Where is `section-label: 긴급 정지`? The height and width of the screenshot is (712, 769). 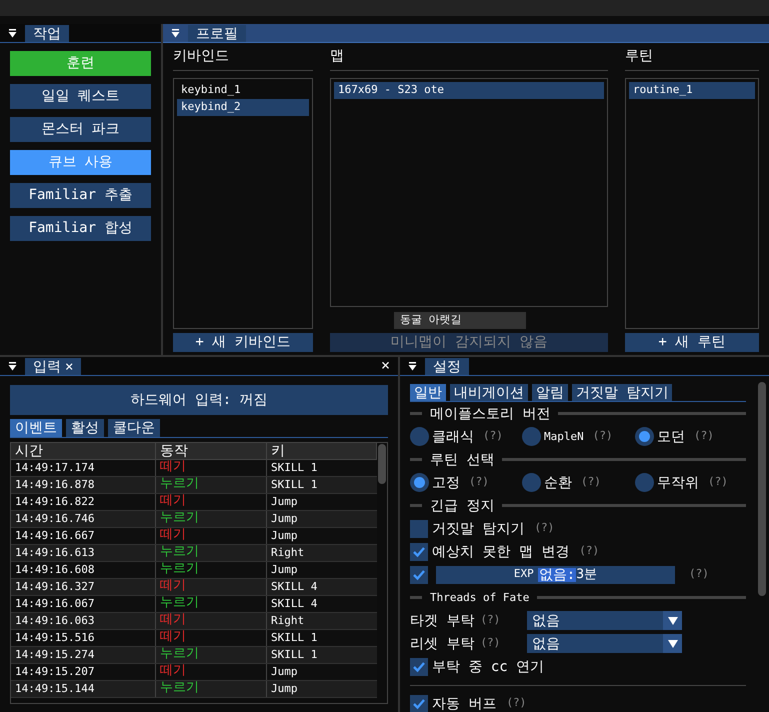 section-label: 긴급 정지 is located at coordinates (462, 505).